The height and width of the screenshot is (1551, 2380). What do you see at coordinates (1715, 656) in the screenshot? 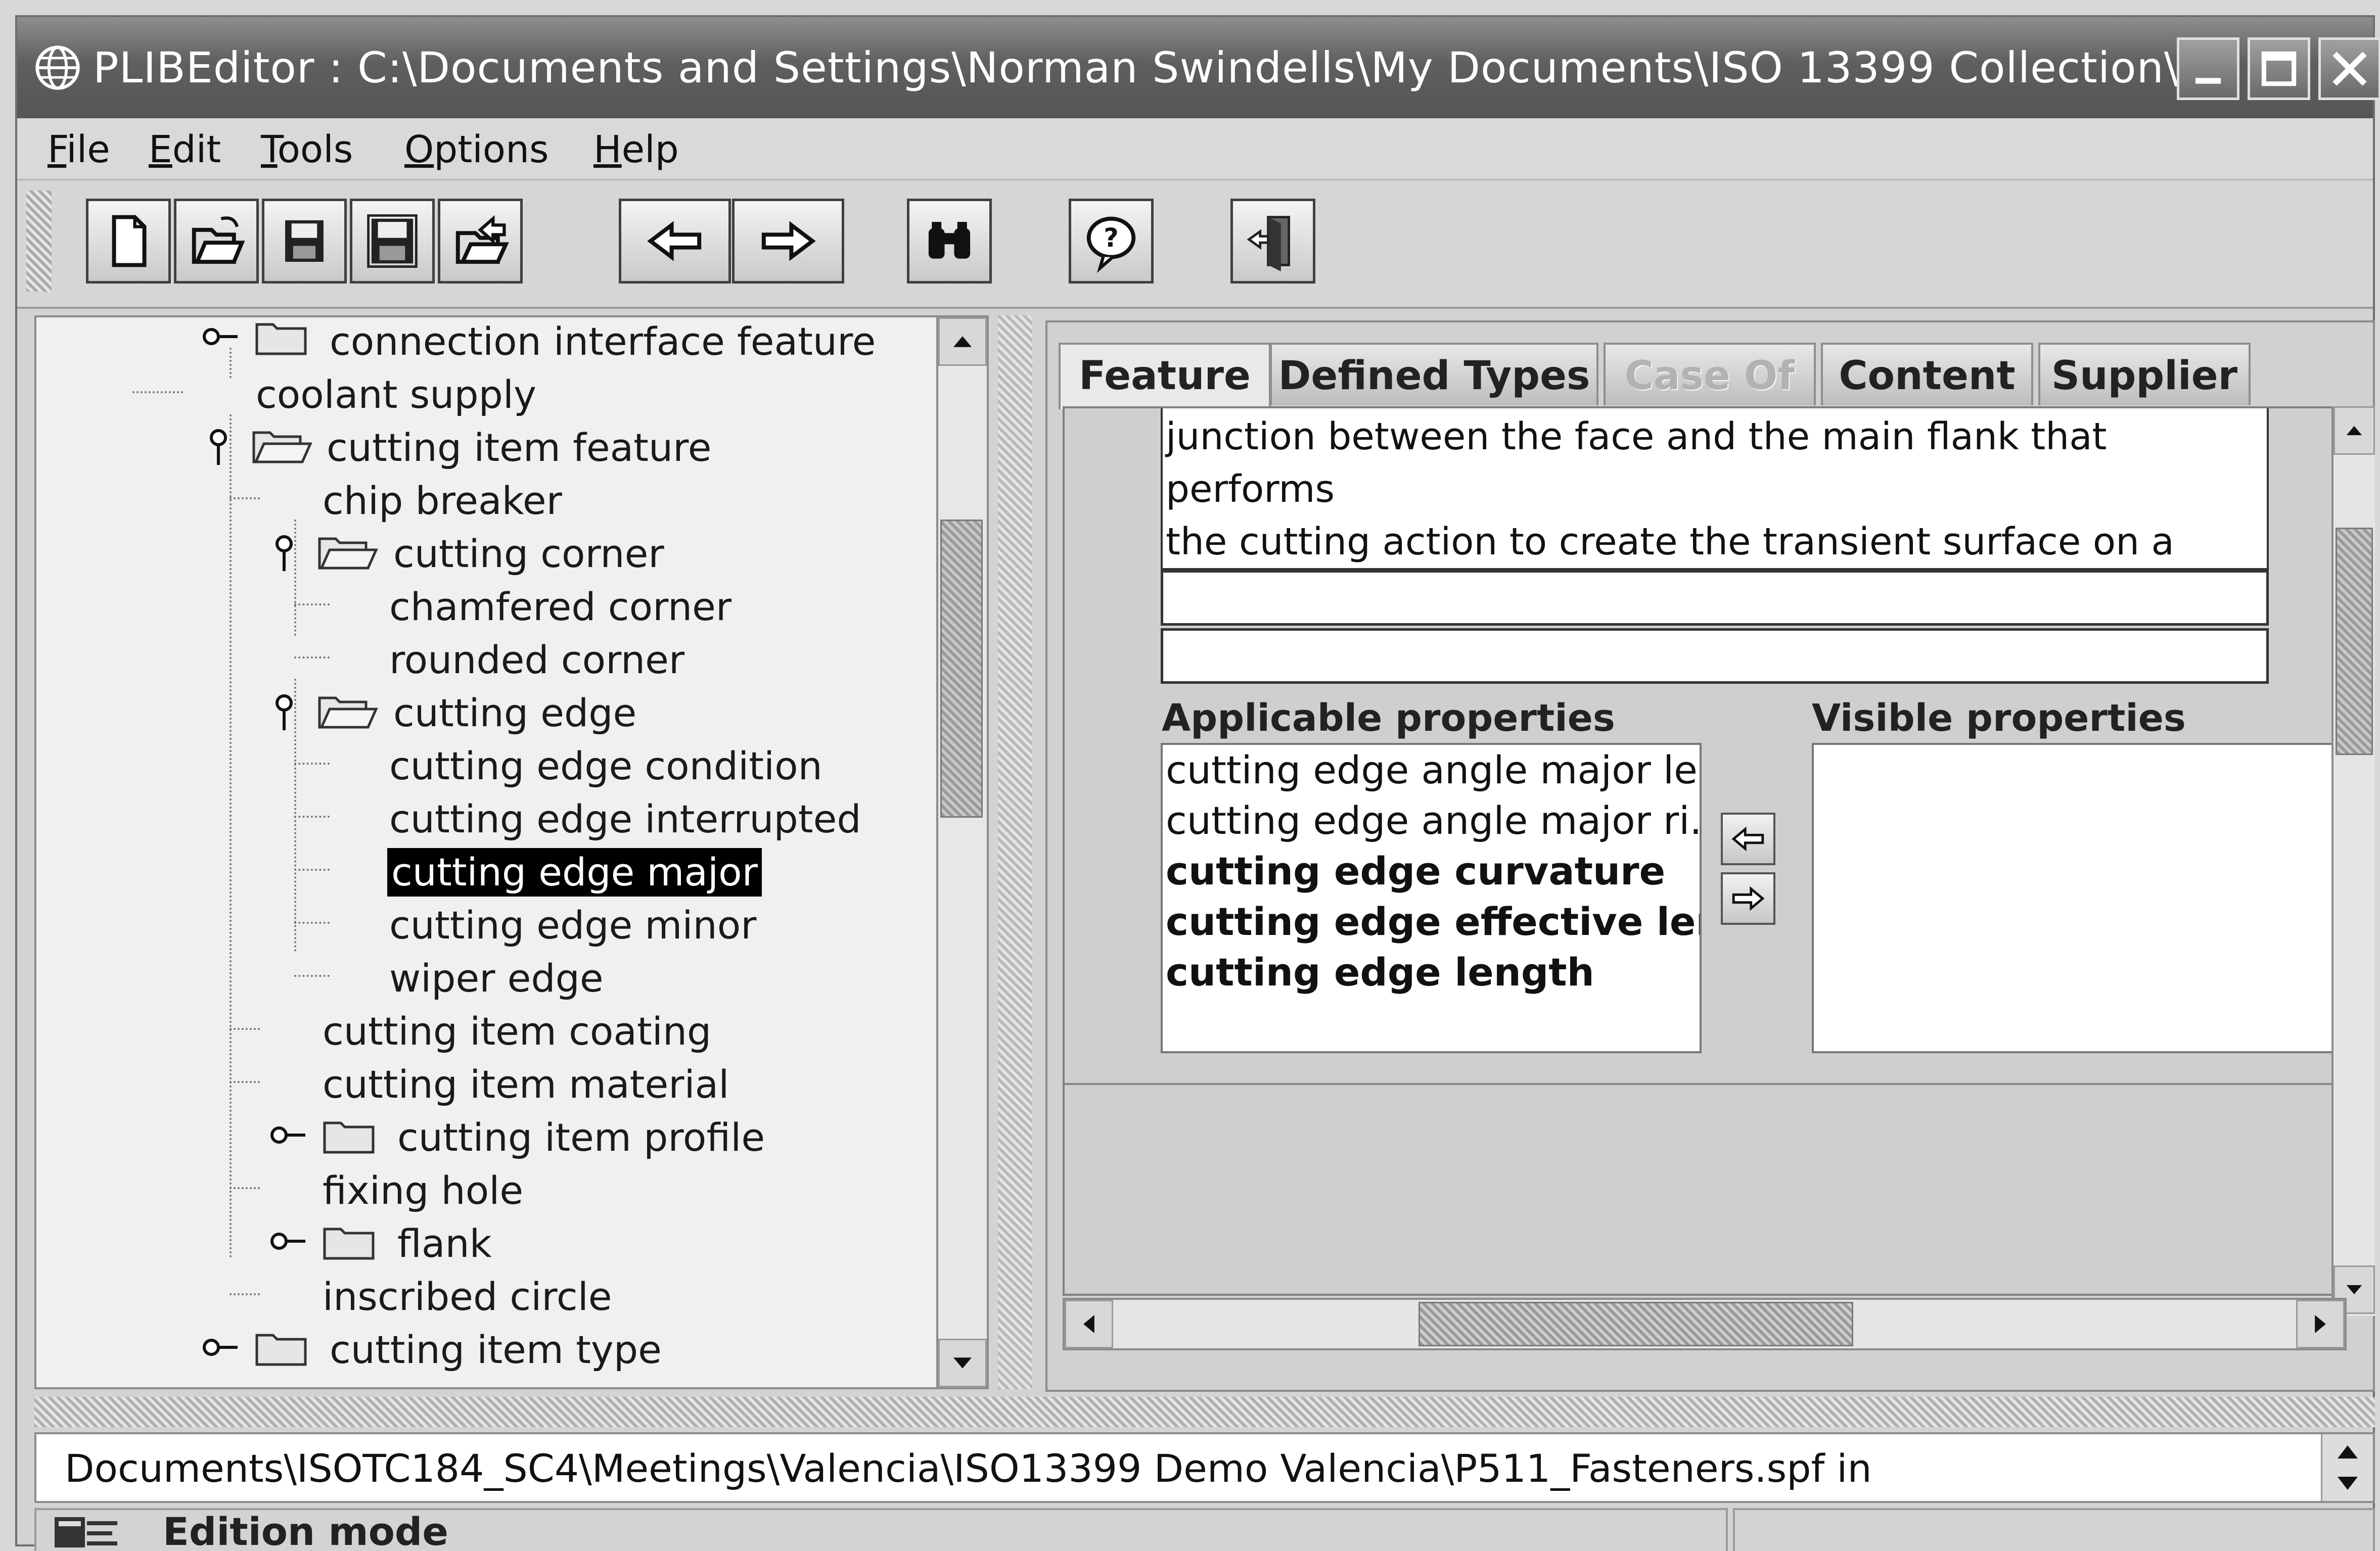
I see `remark-field` at bounding box center [1715, 656].